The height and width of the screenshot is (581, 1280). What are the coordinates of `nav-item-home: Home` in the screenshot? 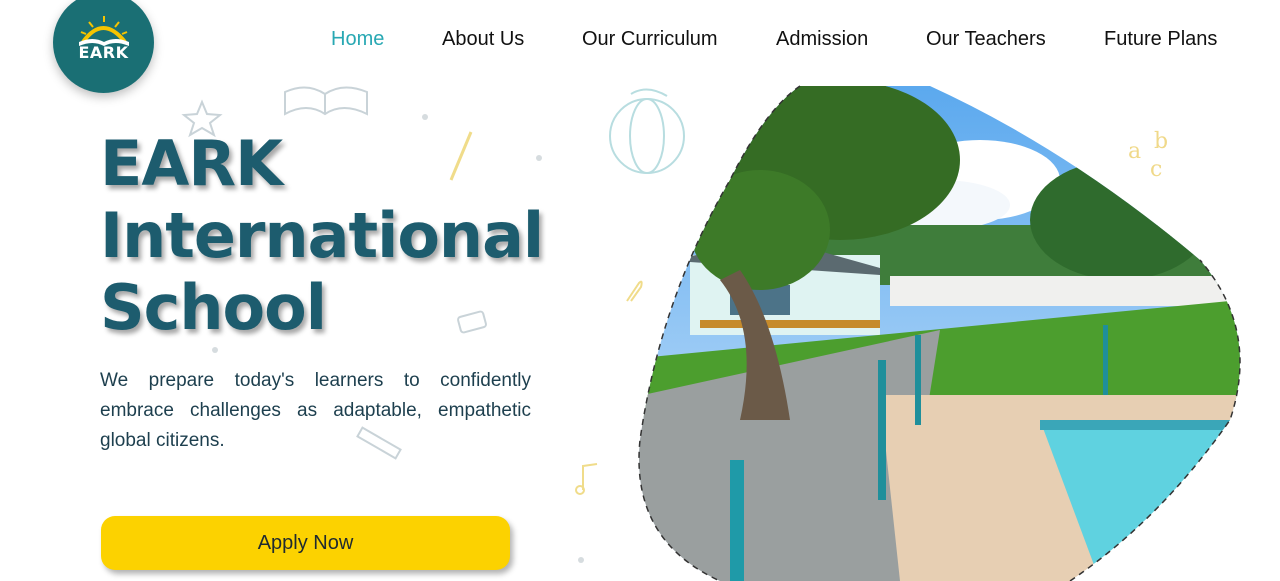 It's located at (357, 39).